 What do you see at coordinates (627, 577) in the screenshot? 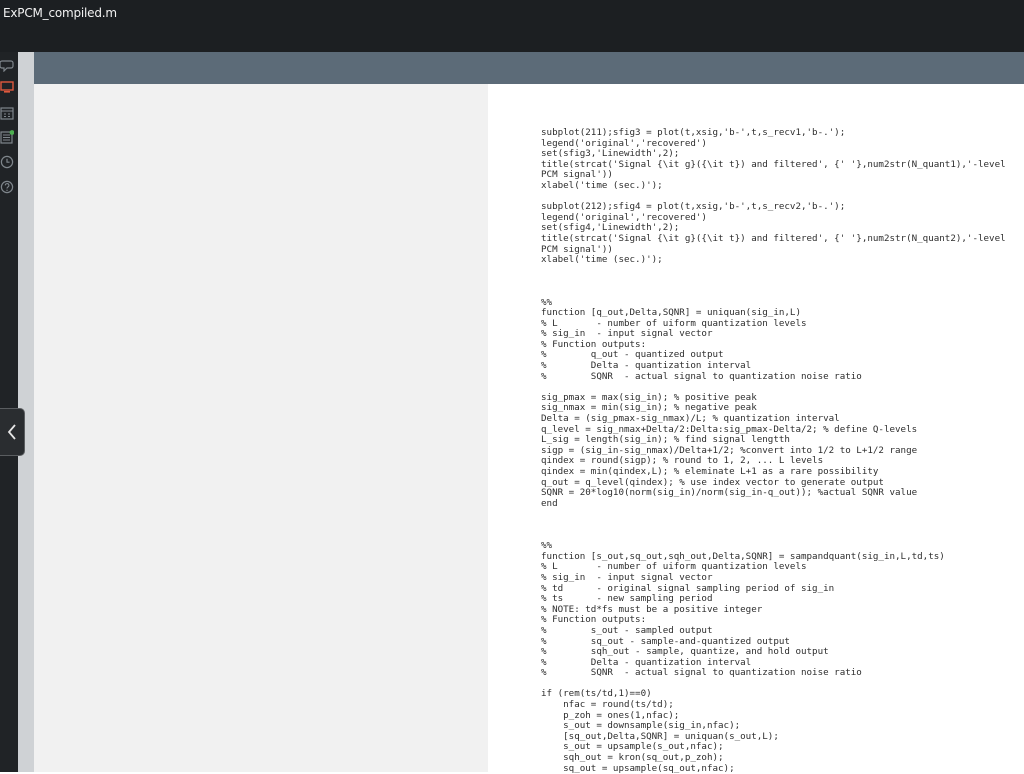
I see `code-line: % sig_in - input signal vector` at bounding box center [627, 577].